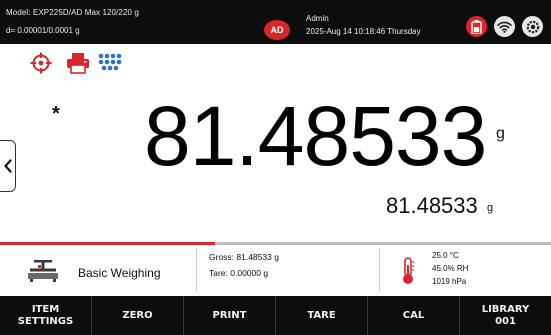 The image size is (551, 335). What do you see at coordinates (137, 315) in the screenshot?
I see `zero-button: ZERO` at bounding box center [137, 315].